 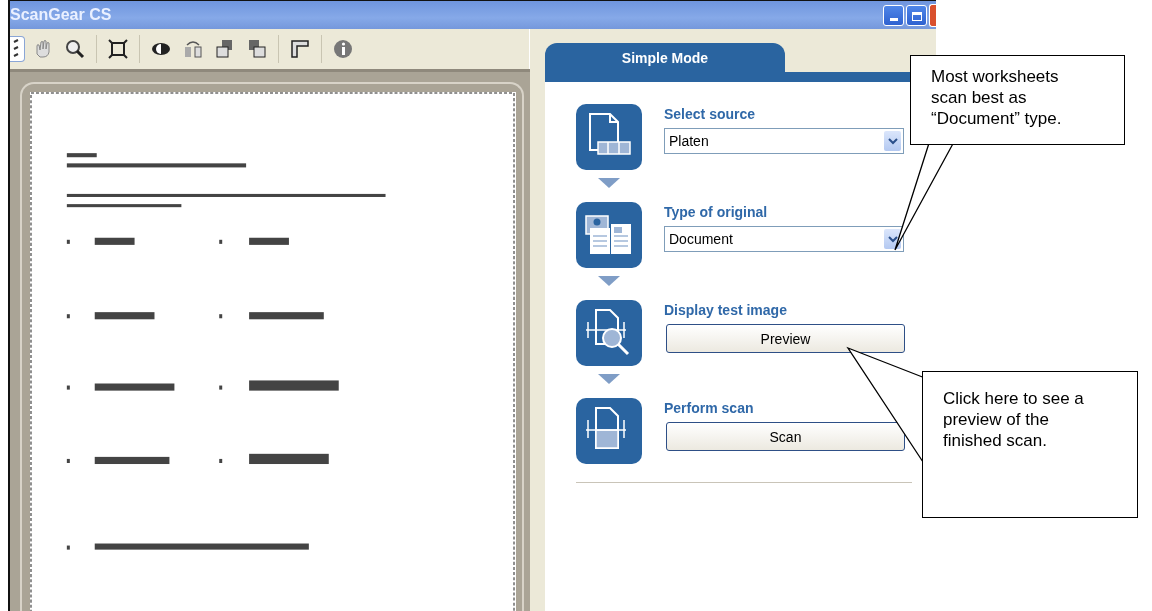 I want to click on zoom-icon, so click(x=75, y=49).